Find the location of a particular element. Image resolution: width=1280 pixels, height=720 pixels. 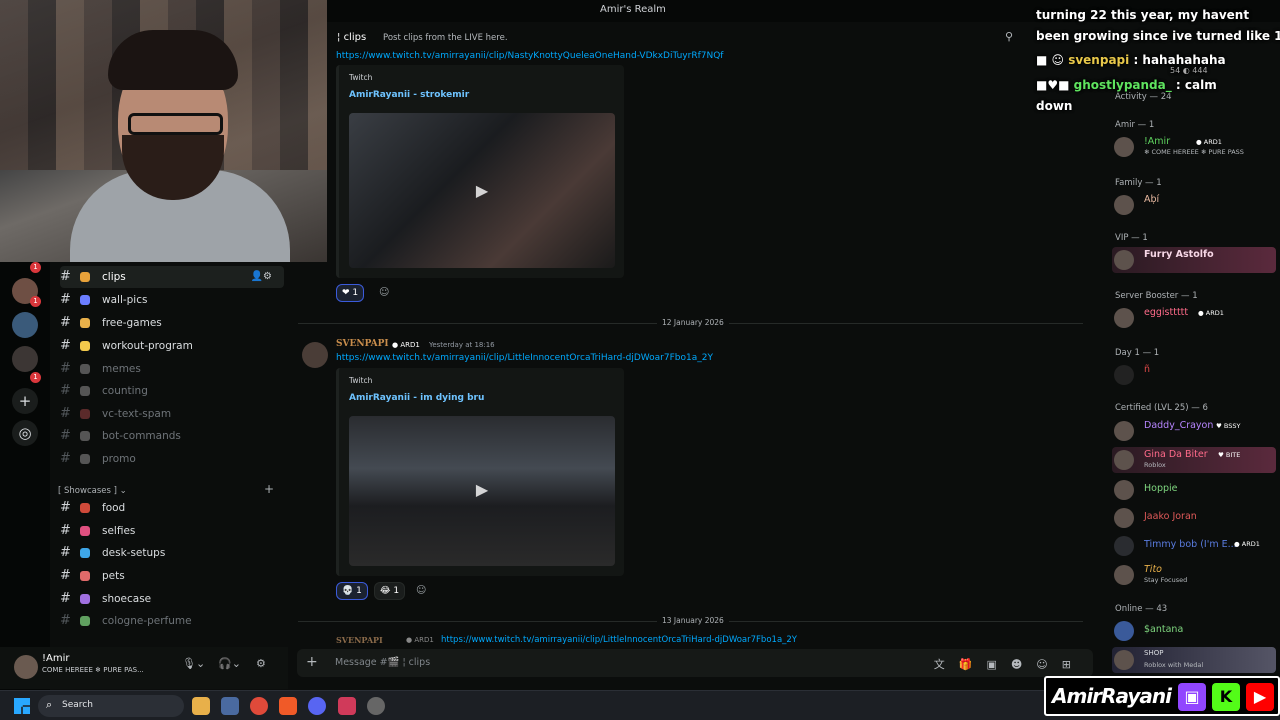

add-server-icon: + is located at coordinates (25, 401).